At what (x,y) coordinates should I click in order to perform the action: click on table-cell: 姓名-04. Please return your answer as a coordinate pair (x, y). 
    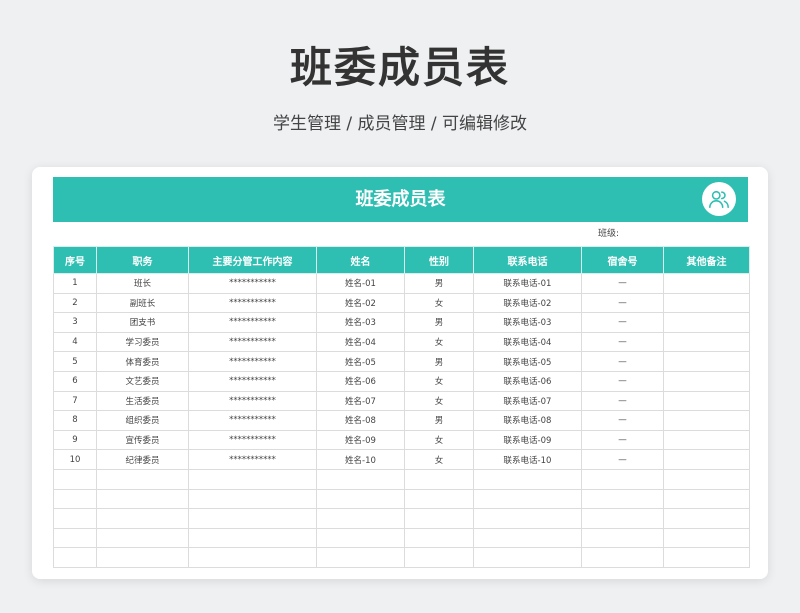
    Looking at the image, I should click on (360, 342).